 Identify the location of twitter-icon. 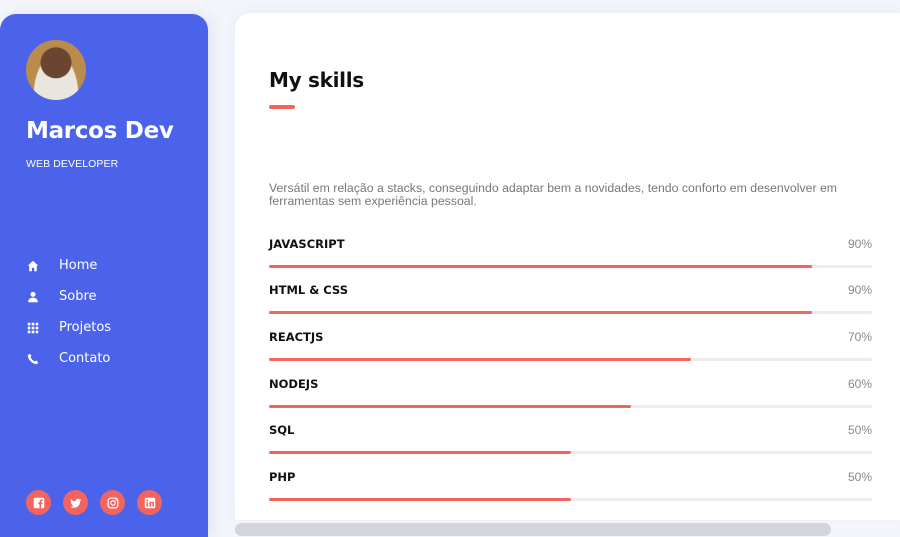
(75, 503).